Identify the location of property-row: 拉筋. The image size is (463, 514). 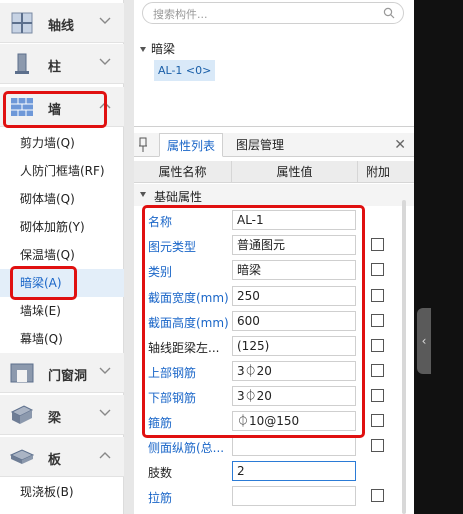
(271, 496).